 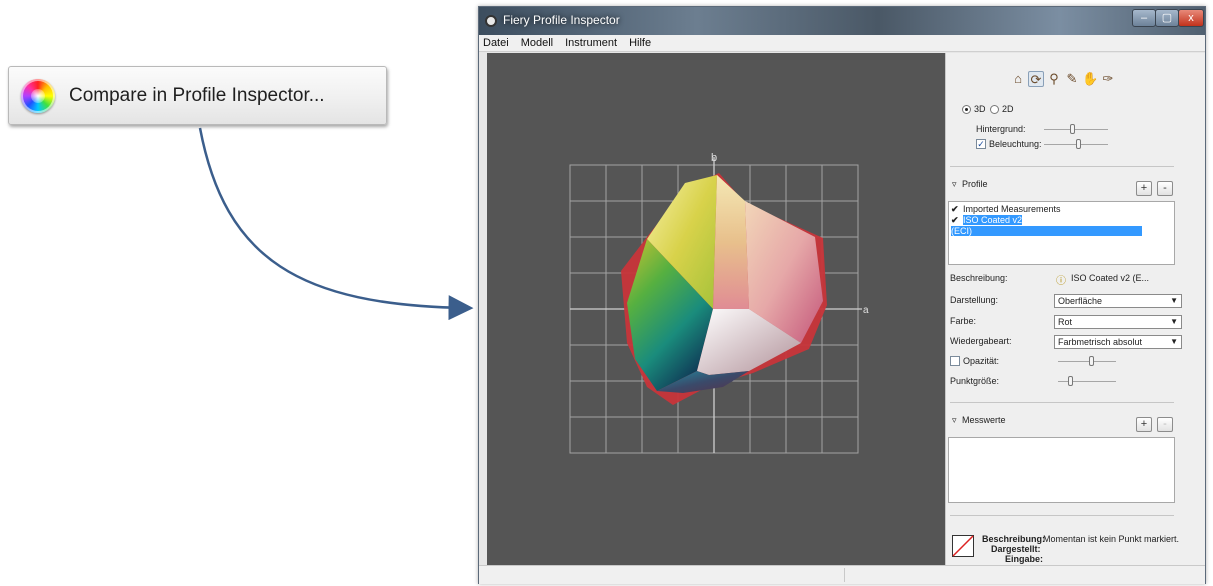 I want to click on radio-2d-label: 2D, so click(x=1008, y=109).